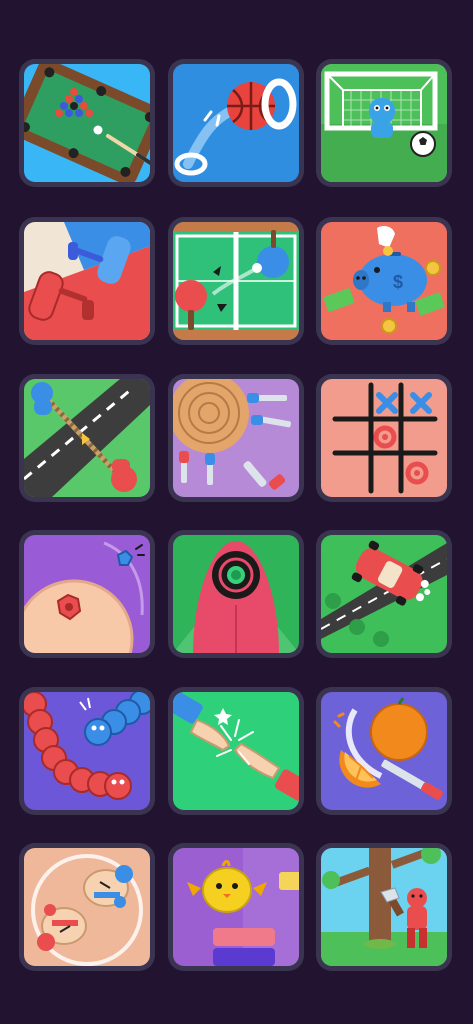  I want to click on game-tile-knife, so click(236, 438).